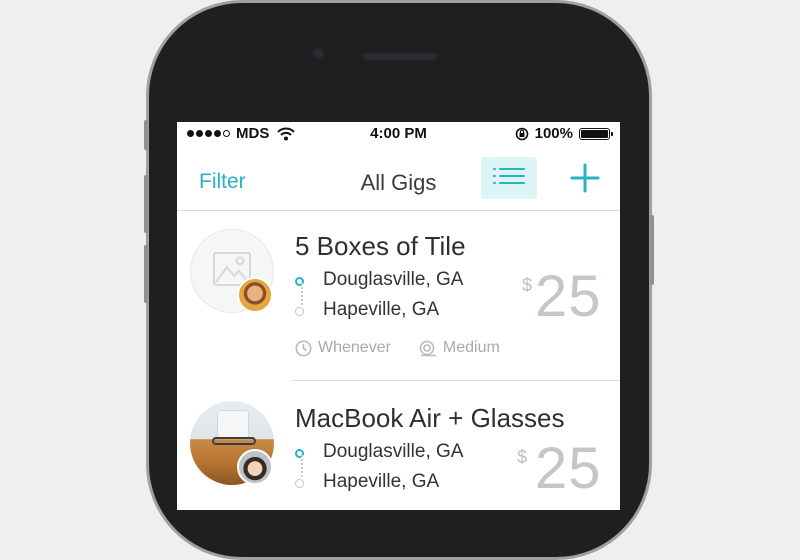  I want to click on plus-icon, so click(585, 178).